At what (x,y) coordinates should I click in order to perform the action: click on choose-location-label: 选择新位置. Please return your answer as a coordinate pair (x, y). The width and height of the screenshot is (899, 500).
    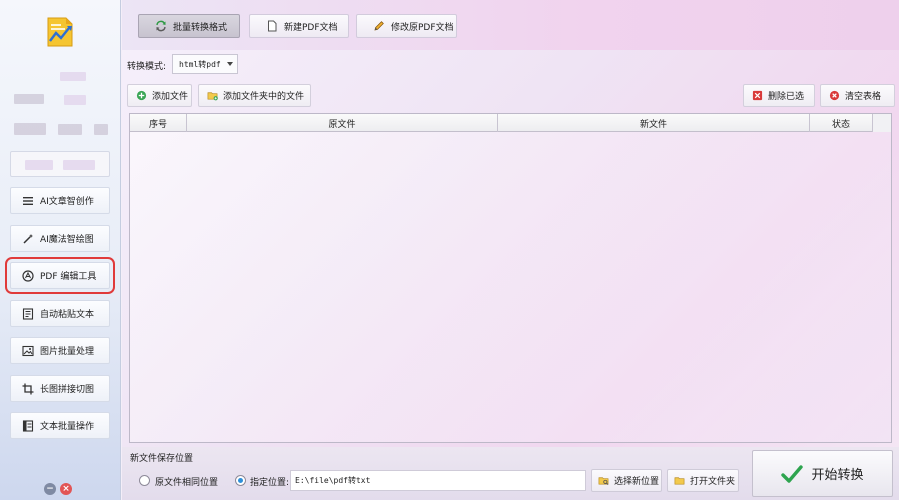
    Looking at the image, I should click on (637, 482).